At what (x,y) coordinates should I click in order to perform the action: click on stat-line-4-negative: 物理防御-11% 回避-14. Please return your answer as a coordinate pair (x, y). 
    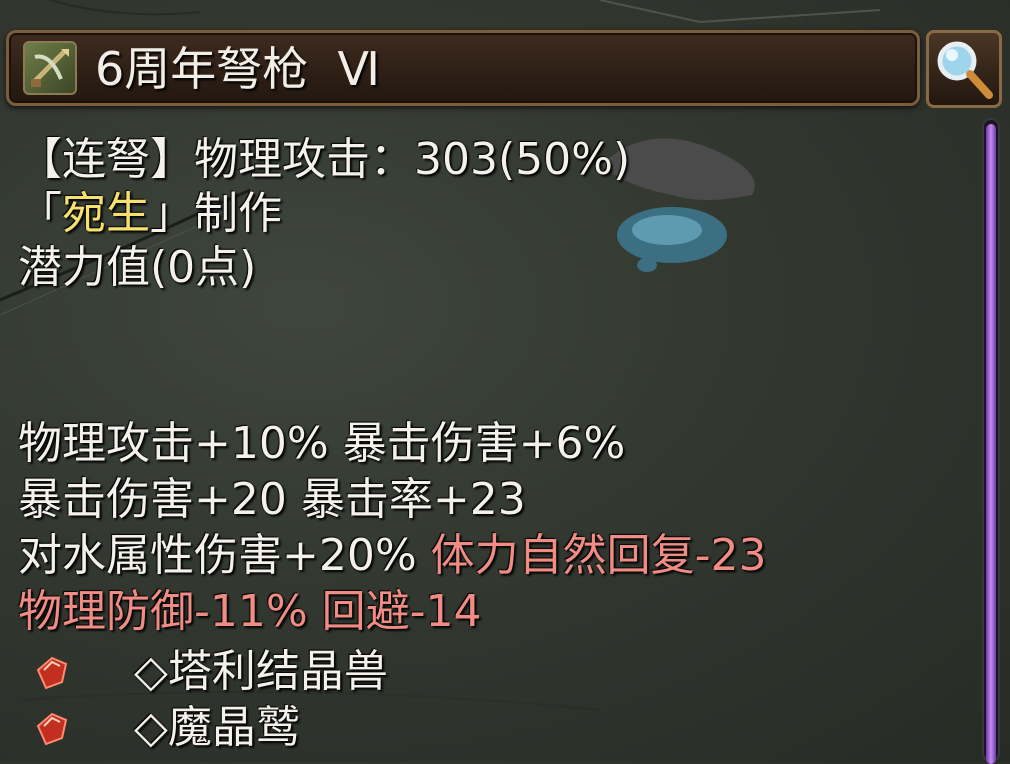
    Looking at the image, I should click on (250, 611).